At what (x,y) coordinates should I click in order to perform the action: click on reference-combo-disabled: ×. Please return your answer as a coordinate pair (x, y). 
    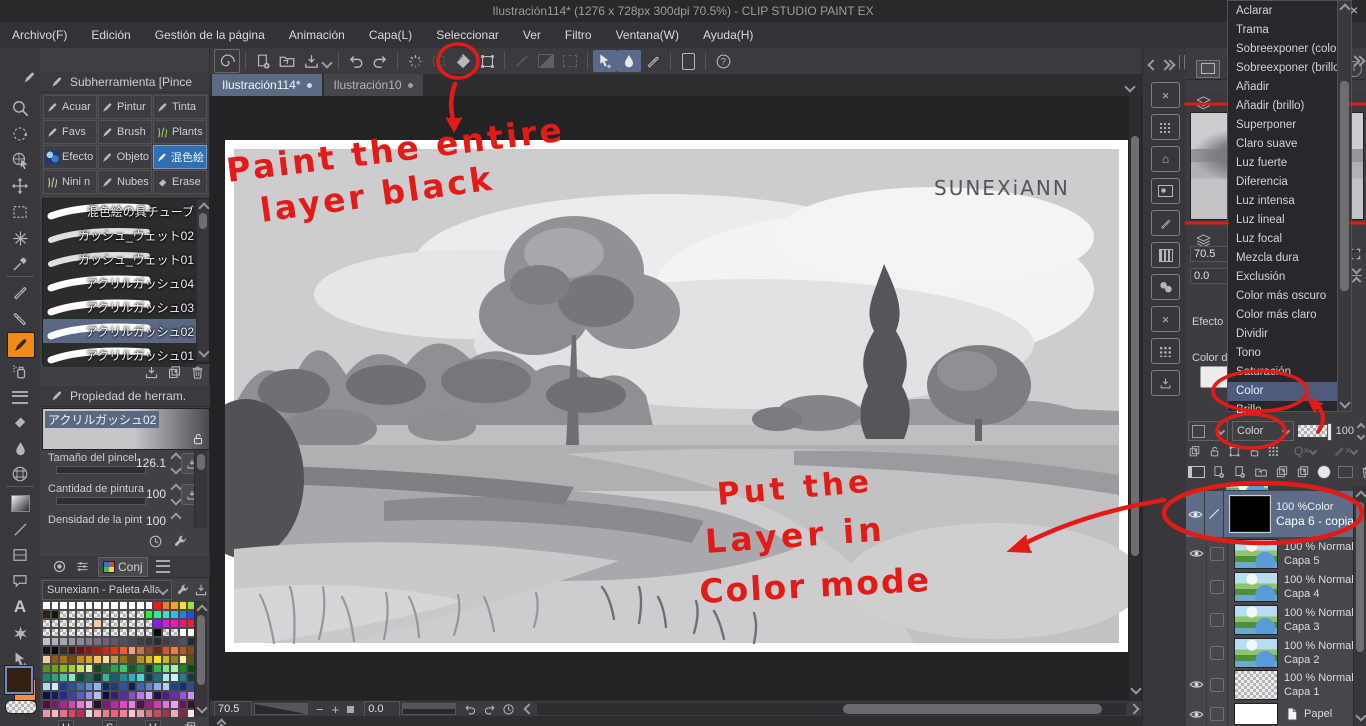
    Looking at the image, I should click on (1346, 451).